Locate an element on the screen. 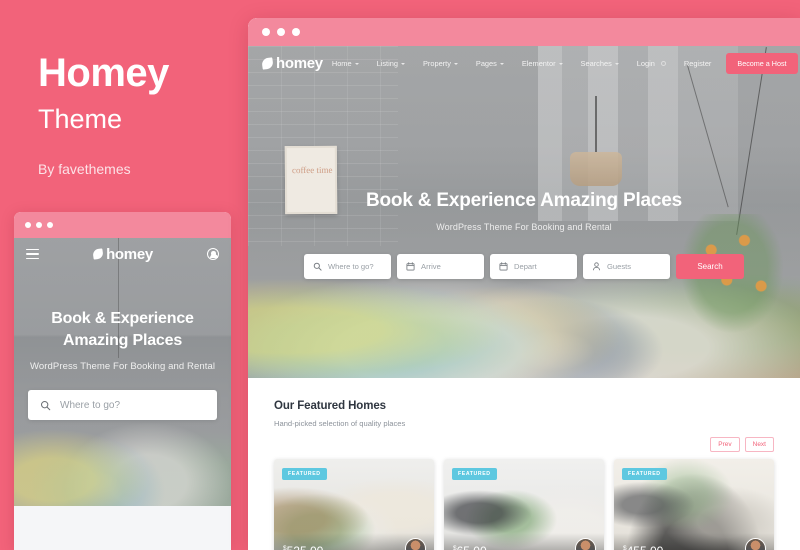 The width and height of the screenshot is (800, 550). nav-item-searches: Searches is located at coordinates (600, 63).